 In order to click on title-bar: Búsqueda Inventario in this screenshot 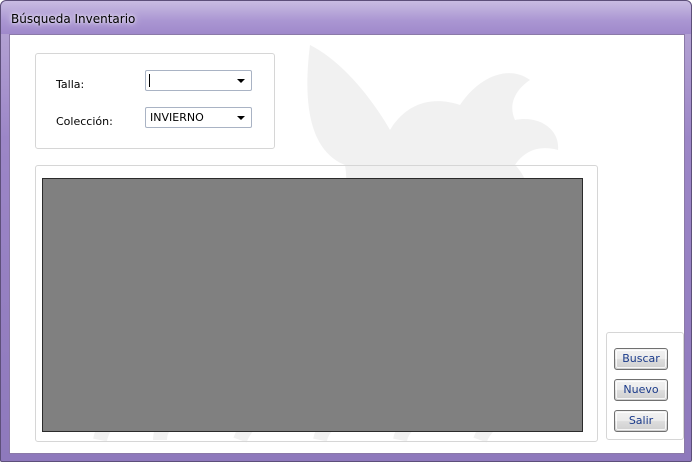, I will do `click(346, 17)`.